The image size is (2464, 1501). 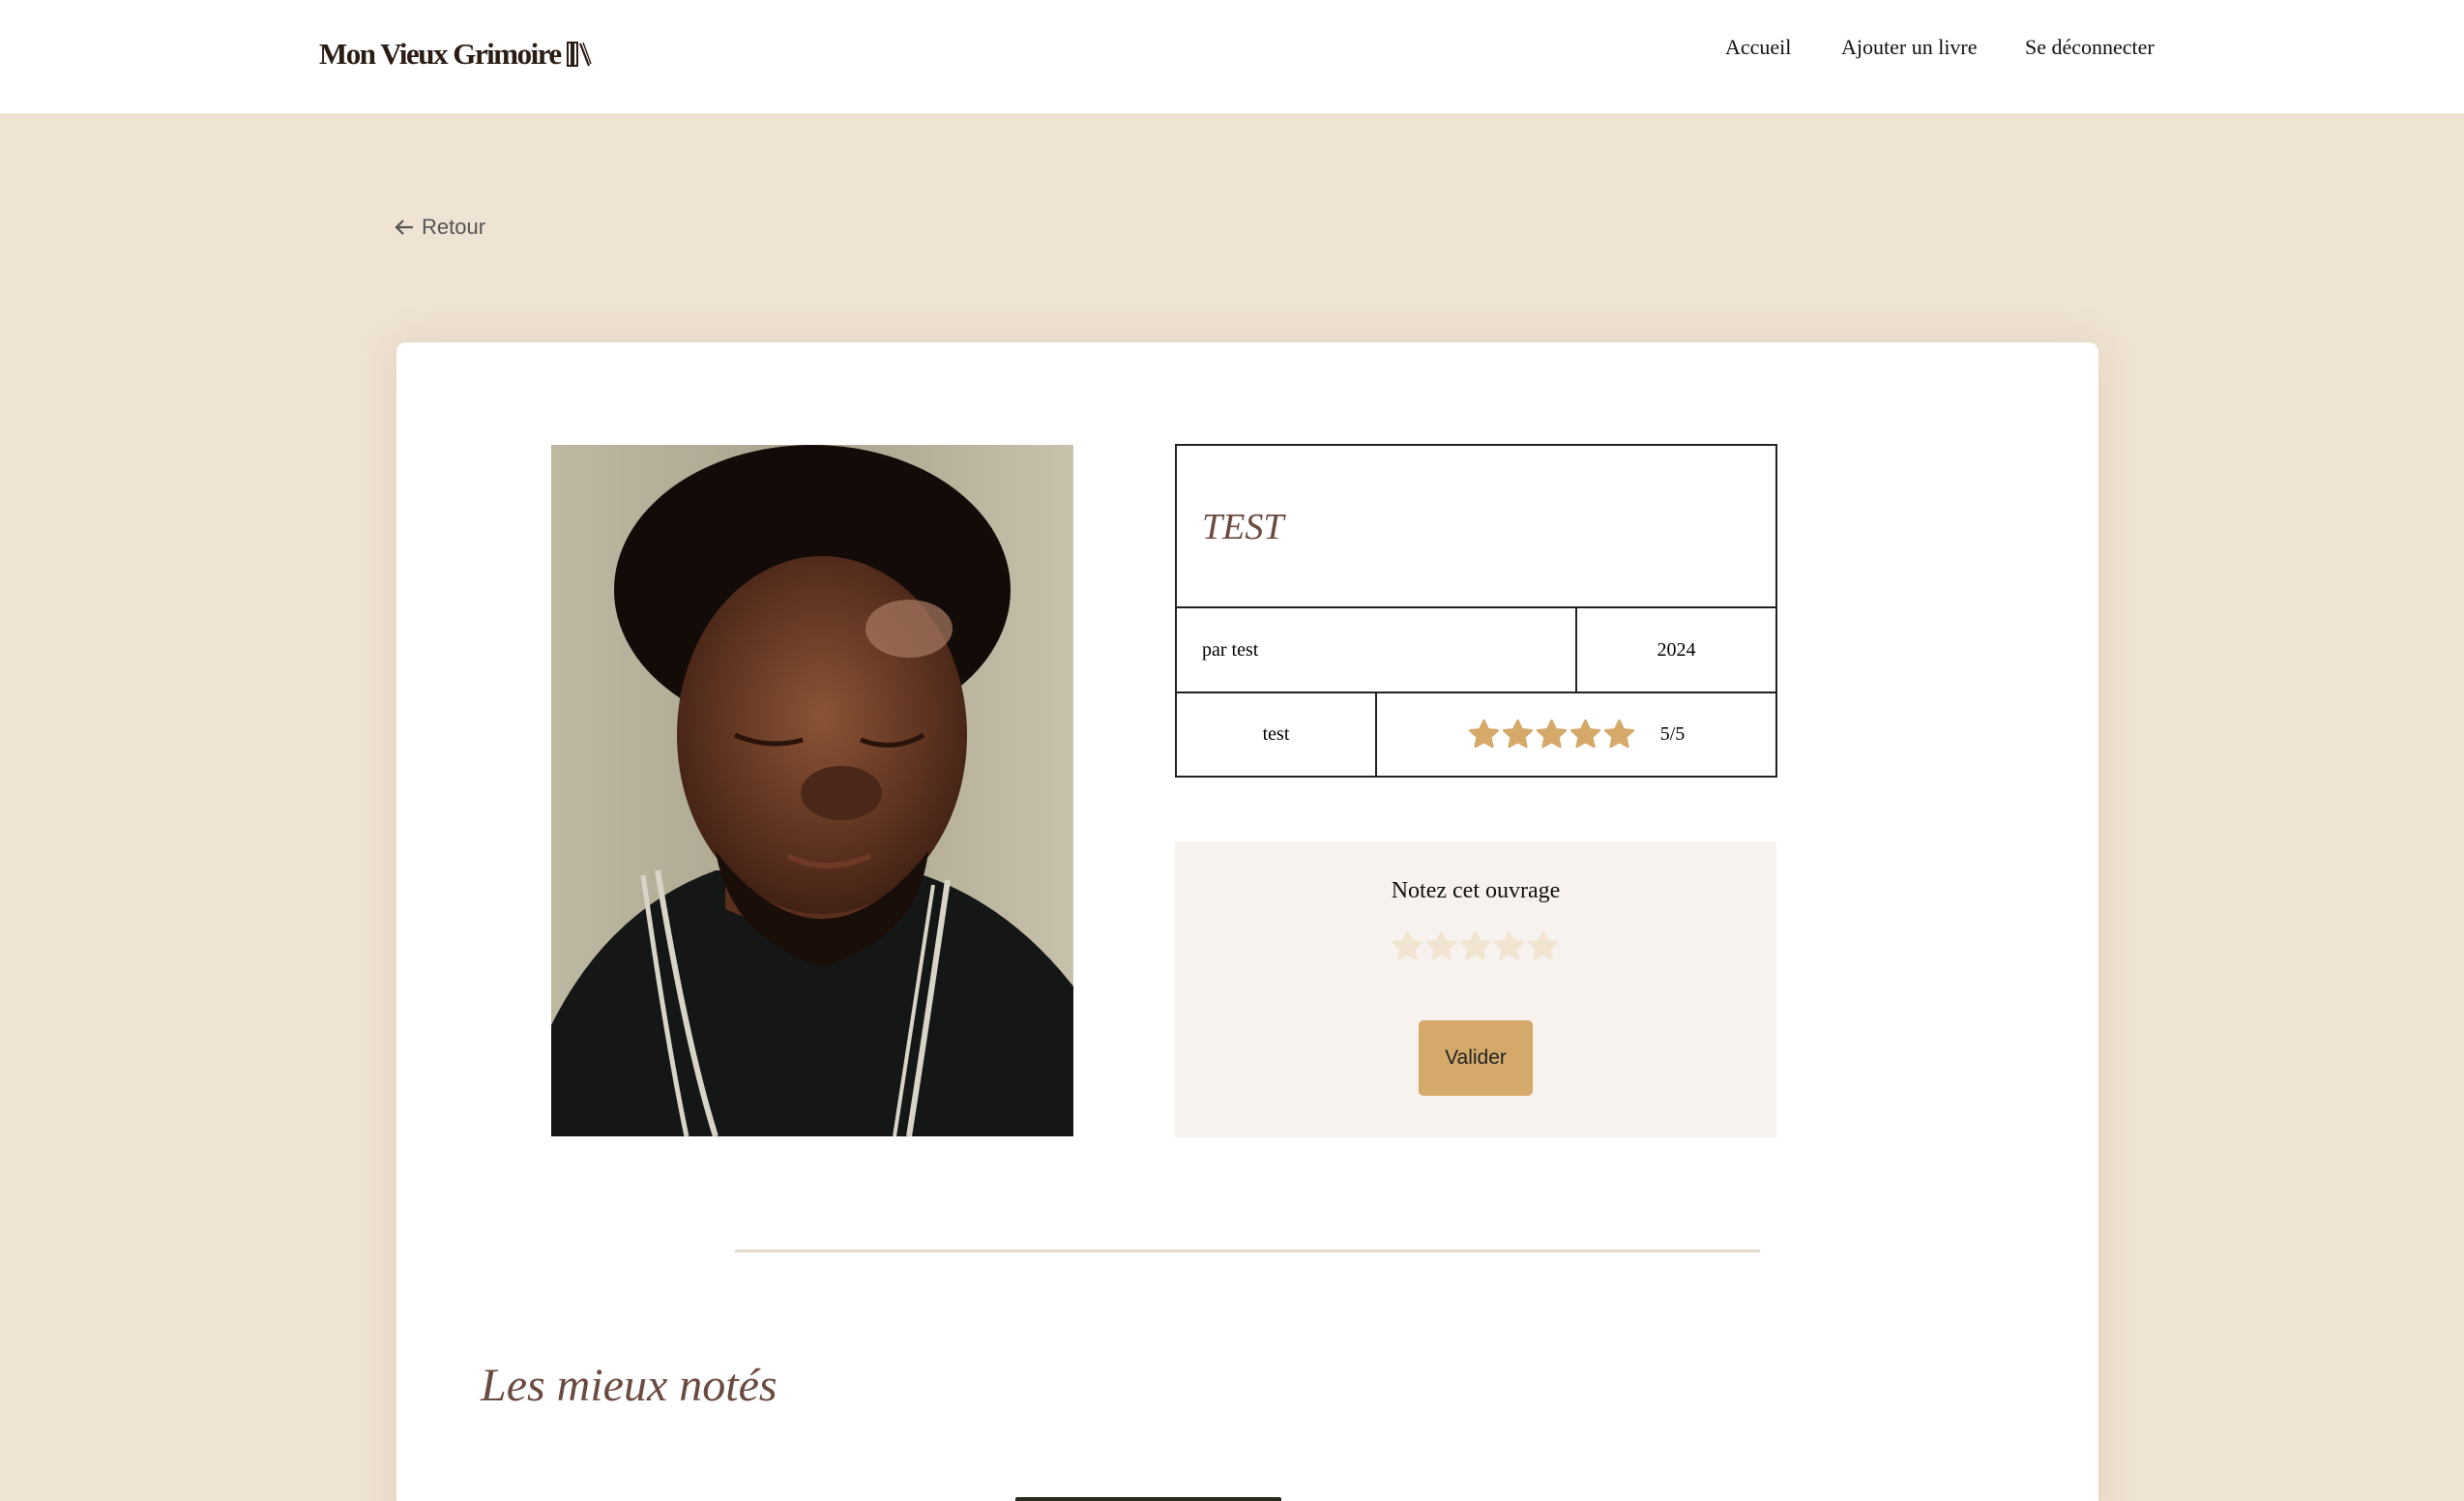 I want to click on rate-stars-input, so click(x=1476, y=946).